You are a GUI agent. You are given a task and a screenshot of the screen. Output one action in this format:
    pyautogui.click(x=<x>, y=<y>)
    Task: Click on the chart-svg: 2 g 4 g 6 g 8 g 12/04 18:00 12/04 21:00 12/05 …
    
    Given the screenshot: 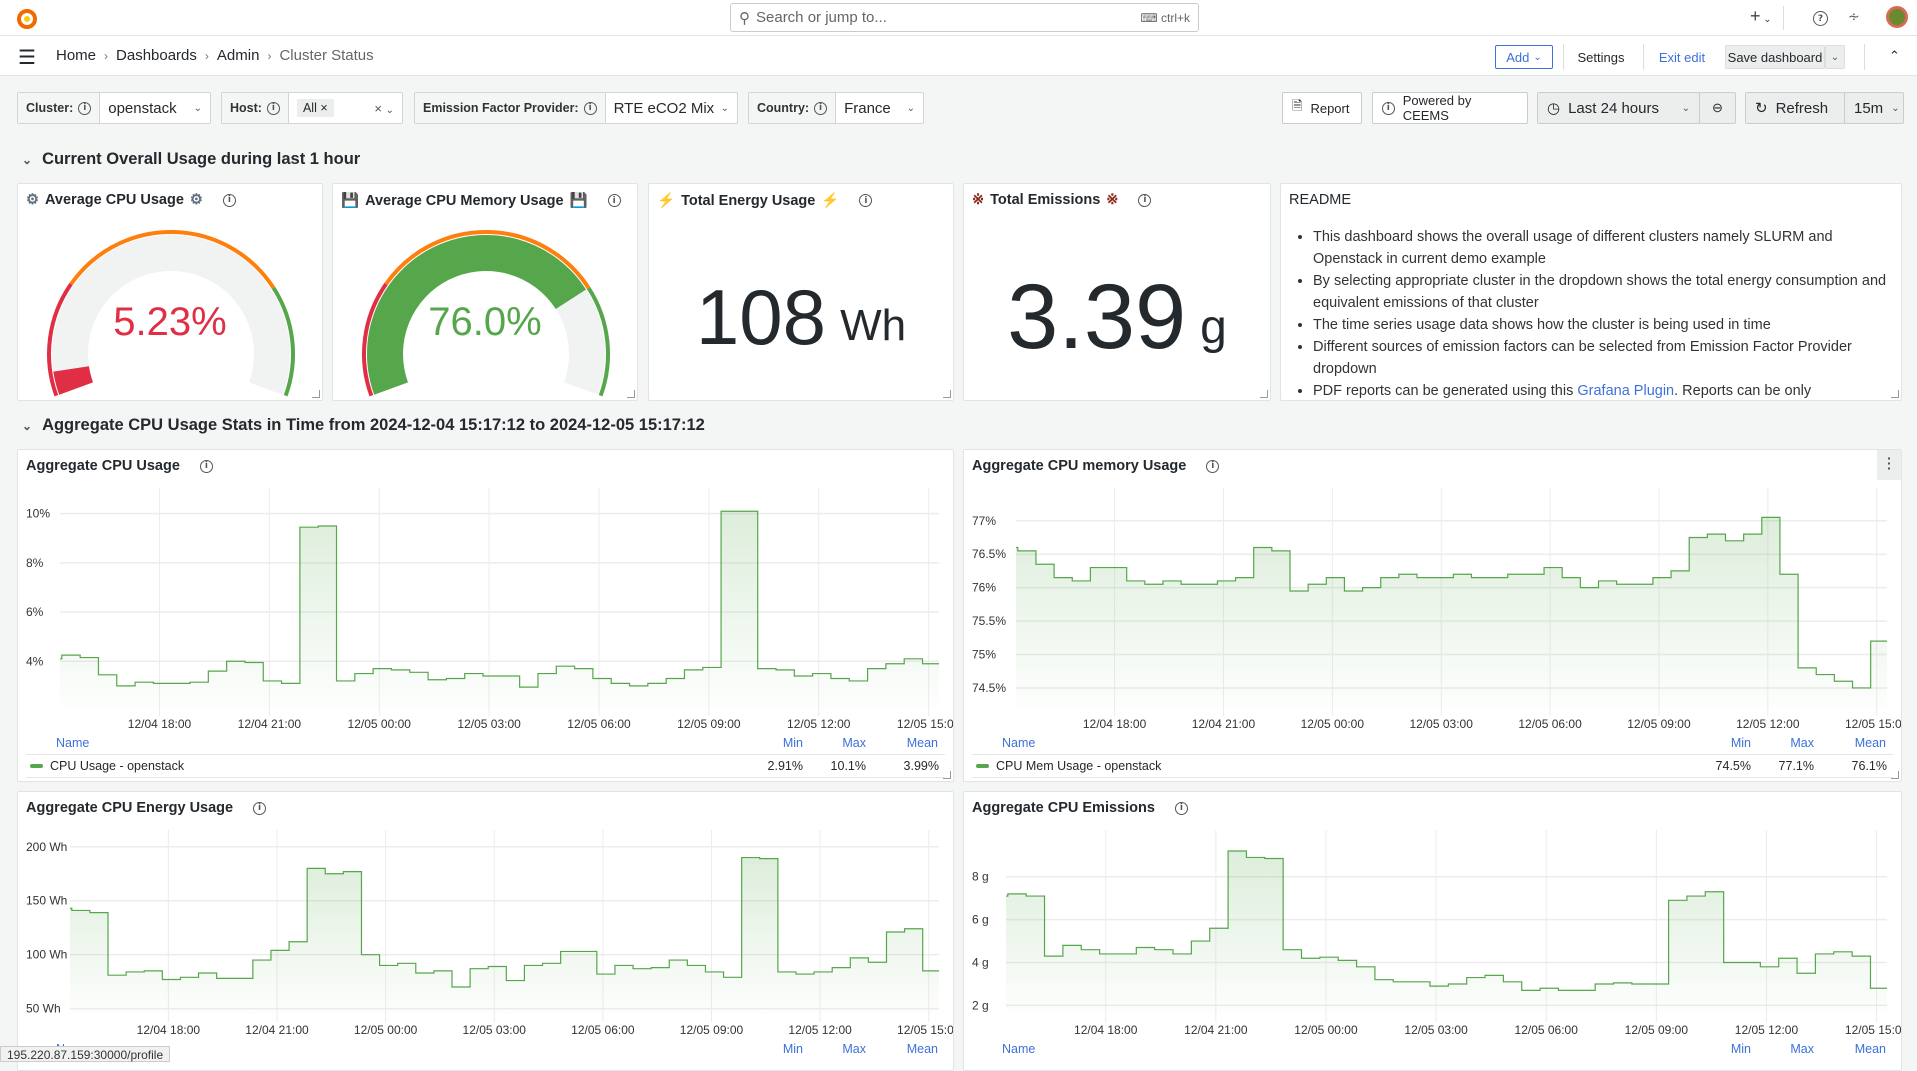 What is the action you would take?
    pyautogui.click(x=1436, y=933)
    